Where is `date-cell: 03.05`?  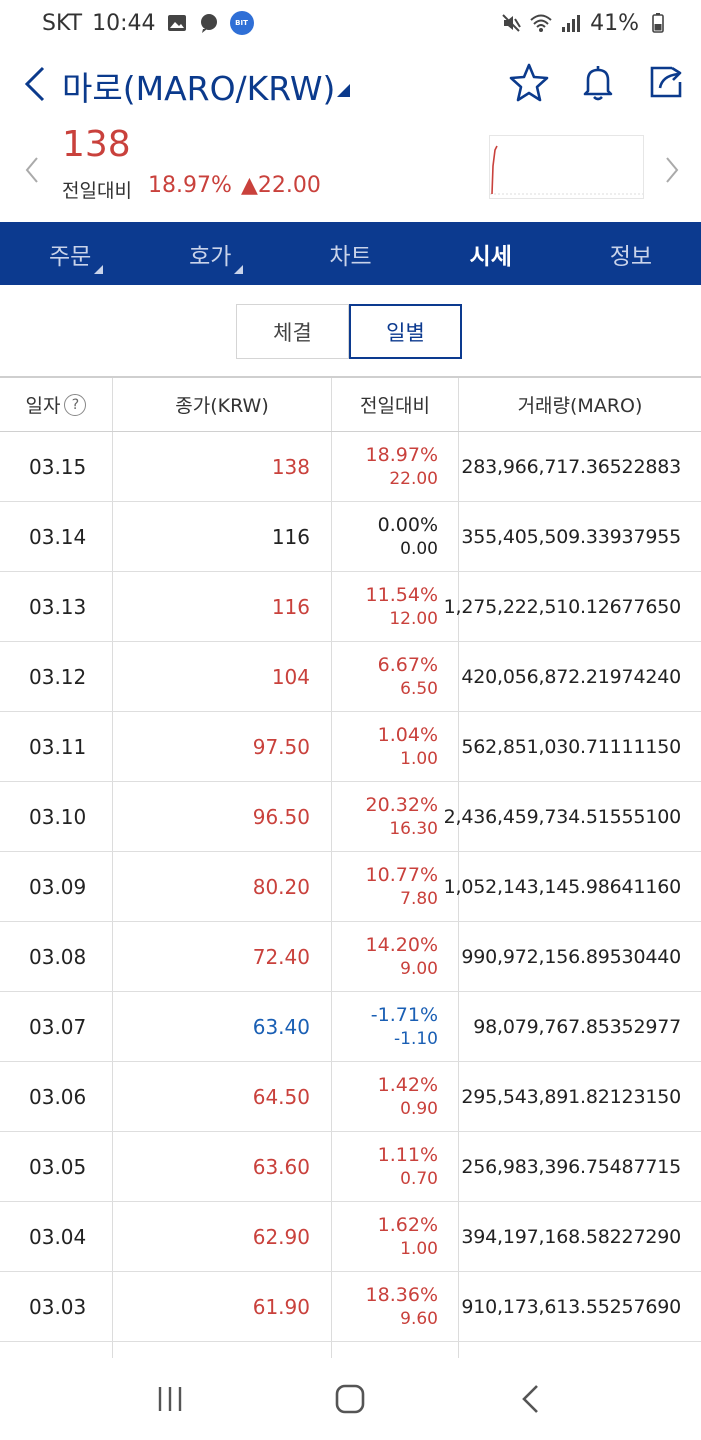 date-cell: 03.05 is located at coordinates (56, 1166).